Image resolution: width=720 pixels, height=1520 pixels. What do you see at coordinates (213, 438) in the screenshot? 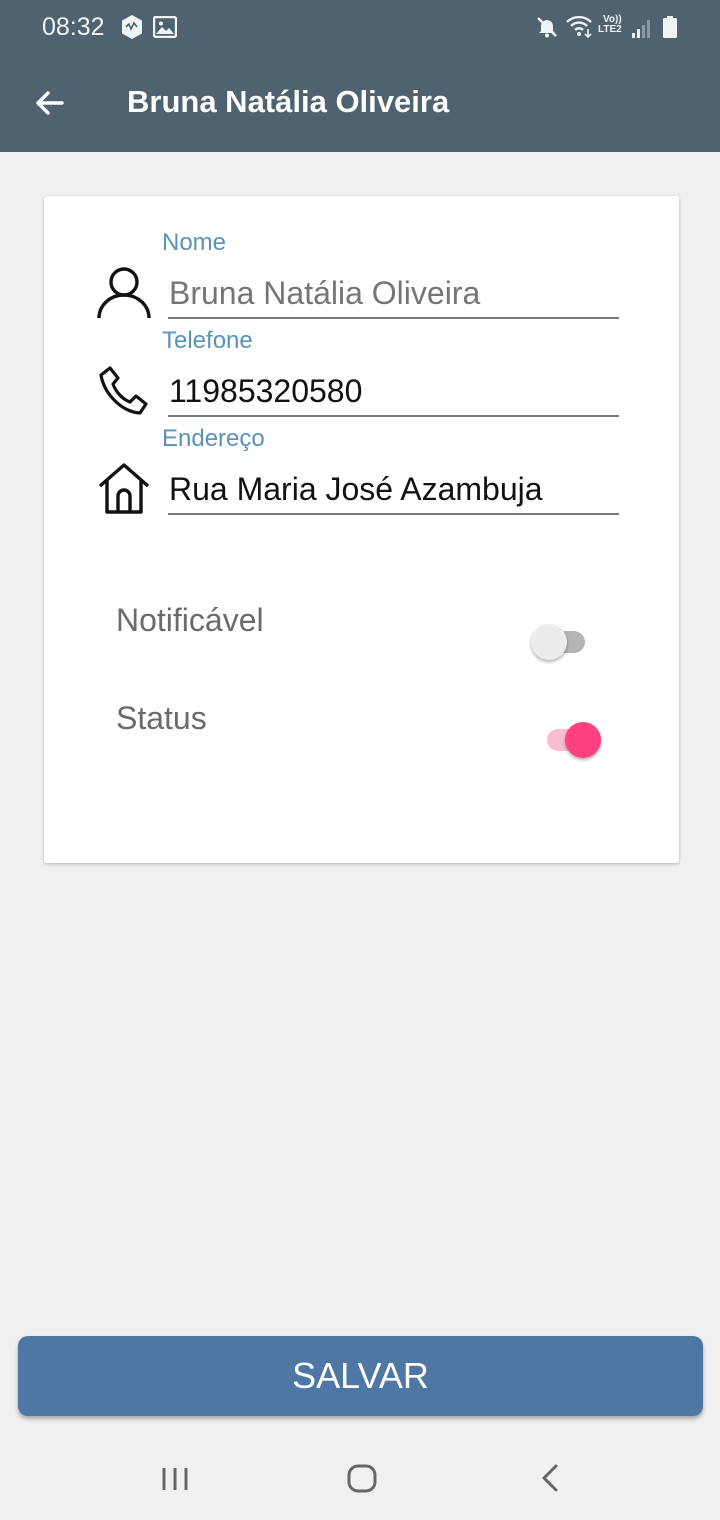
I see `address-field-label: Endereço` at bounding box center [213, 438].